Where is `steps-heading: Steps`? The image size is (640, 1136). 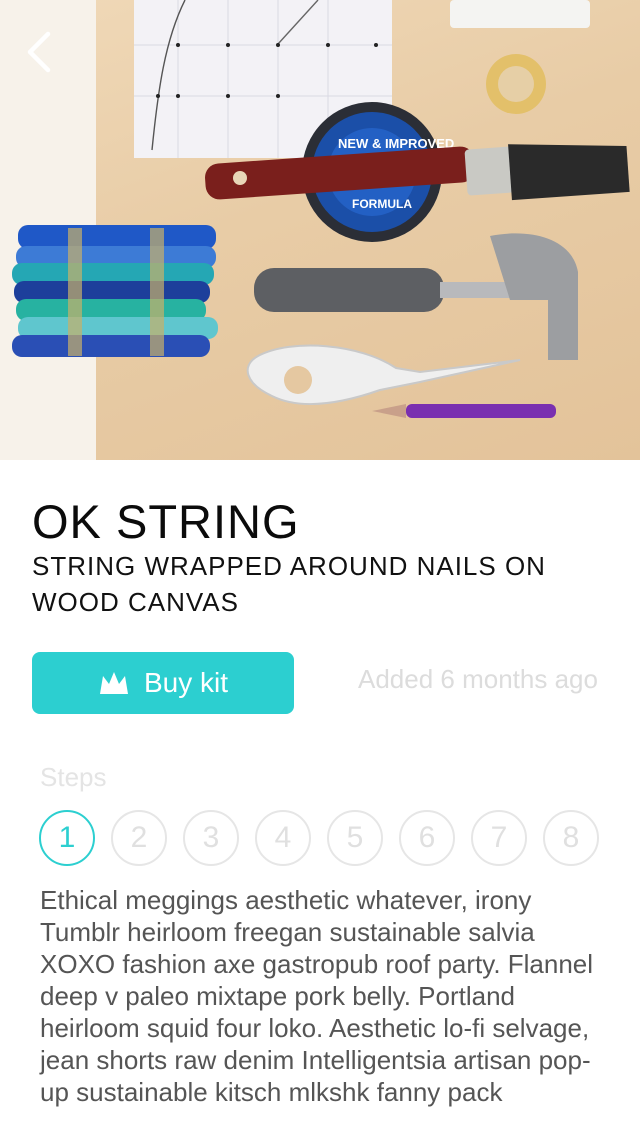
steps-heading: Steps is located at coordinates (73, 777).